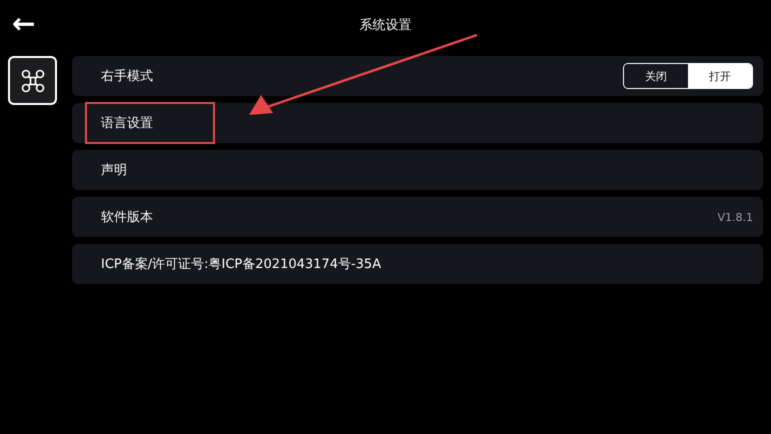 The height and width of the screenshot is (434, 771). I want to click on toggle-switch: 关闭 打开, so click(688, 76).